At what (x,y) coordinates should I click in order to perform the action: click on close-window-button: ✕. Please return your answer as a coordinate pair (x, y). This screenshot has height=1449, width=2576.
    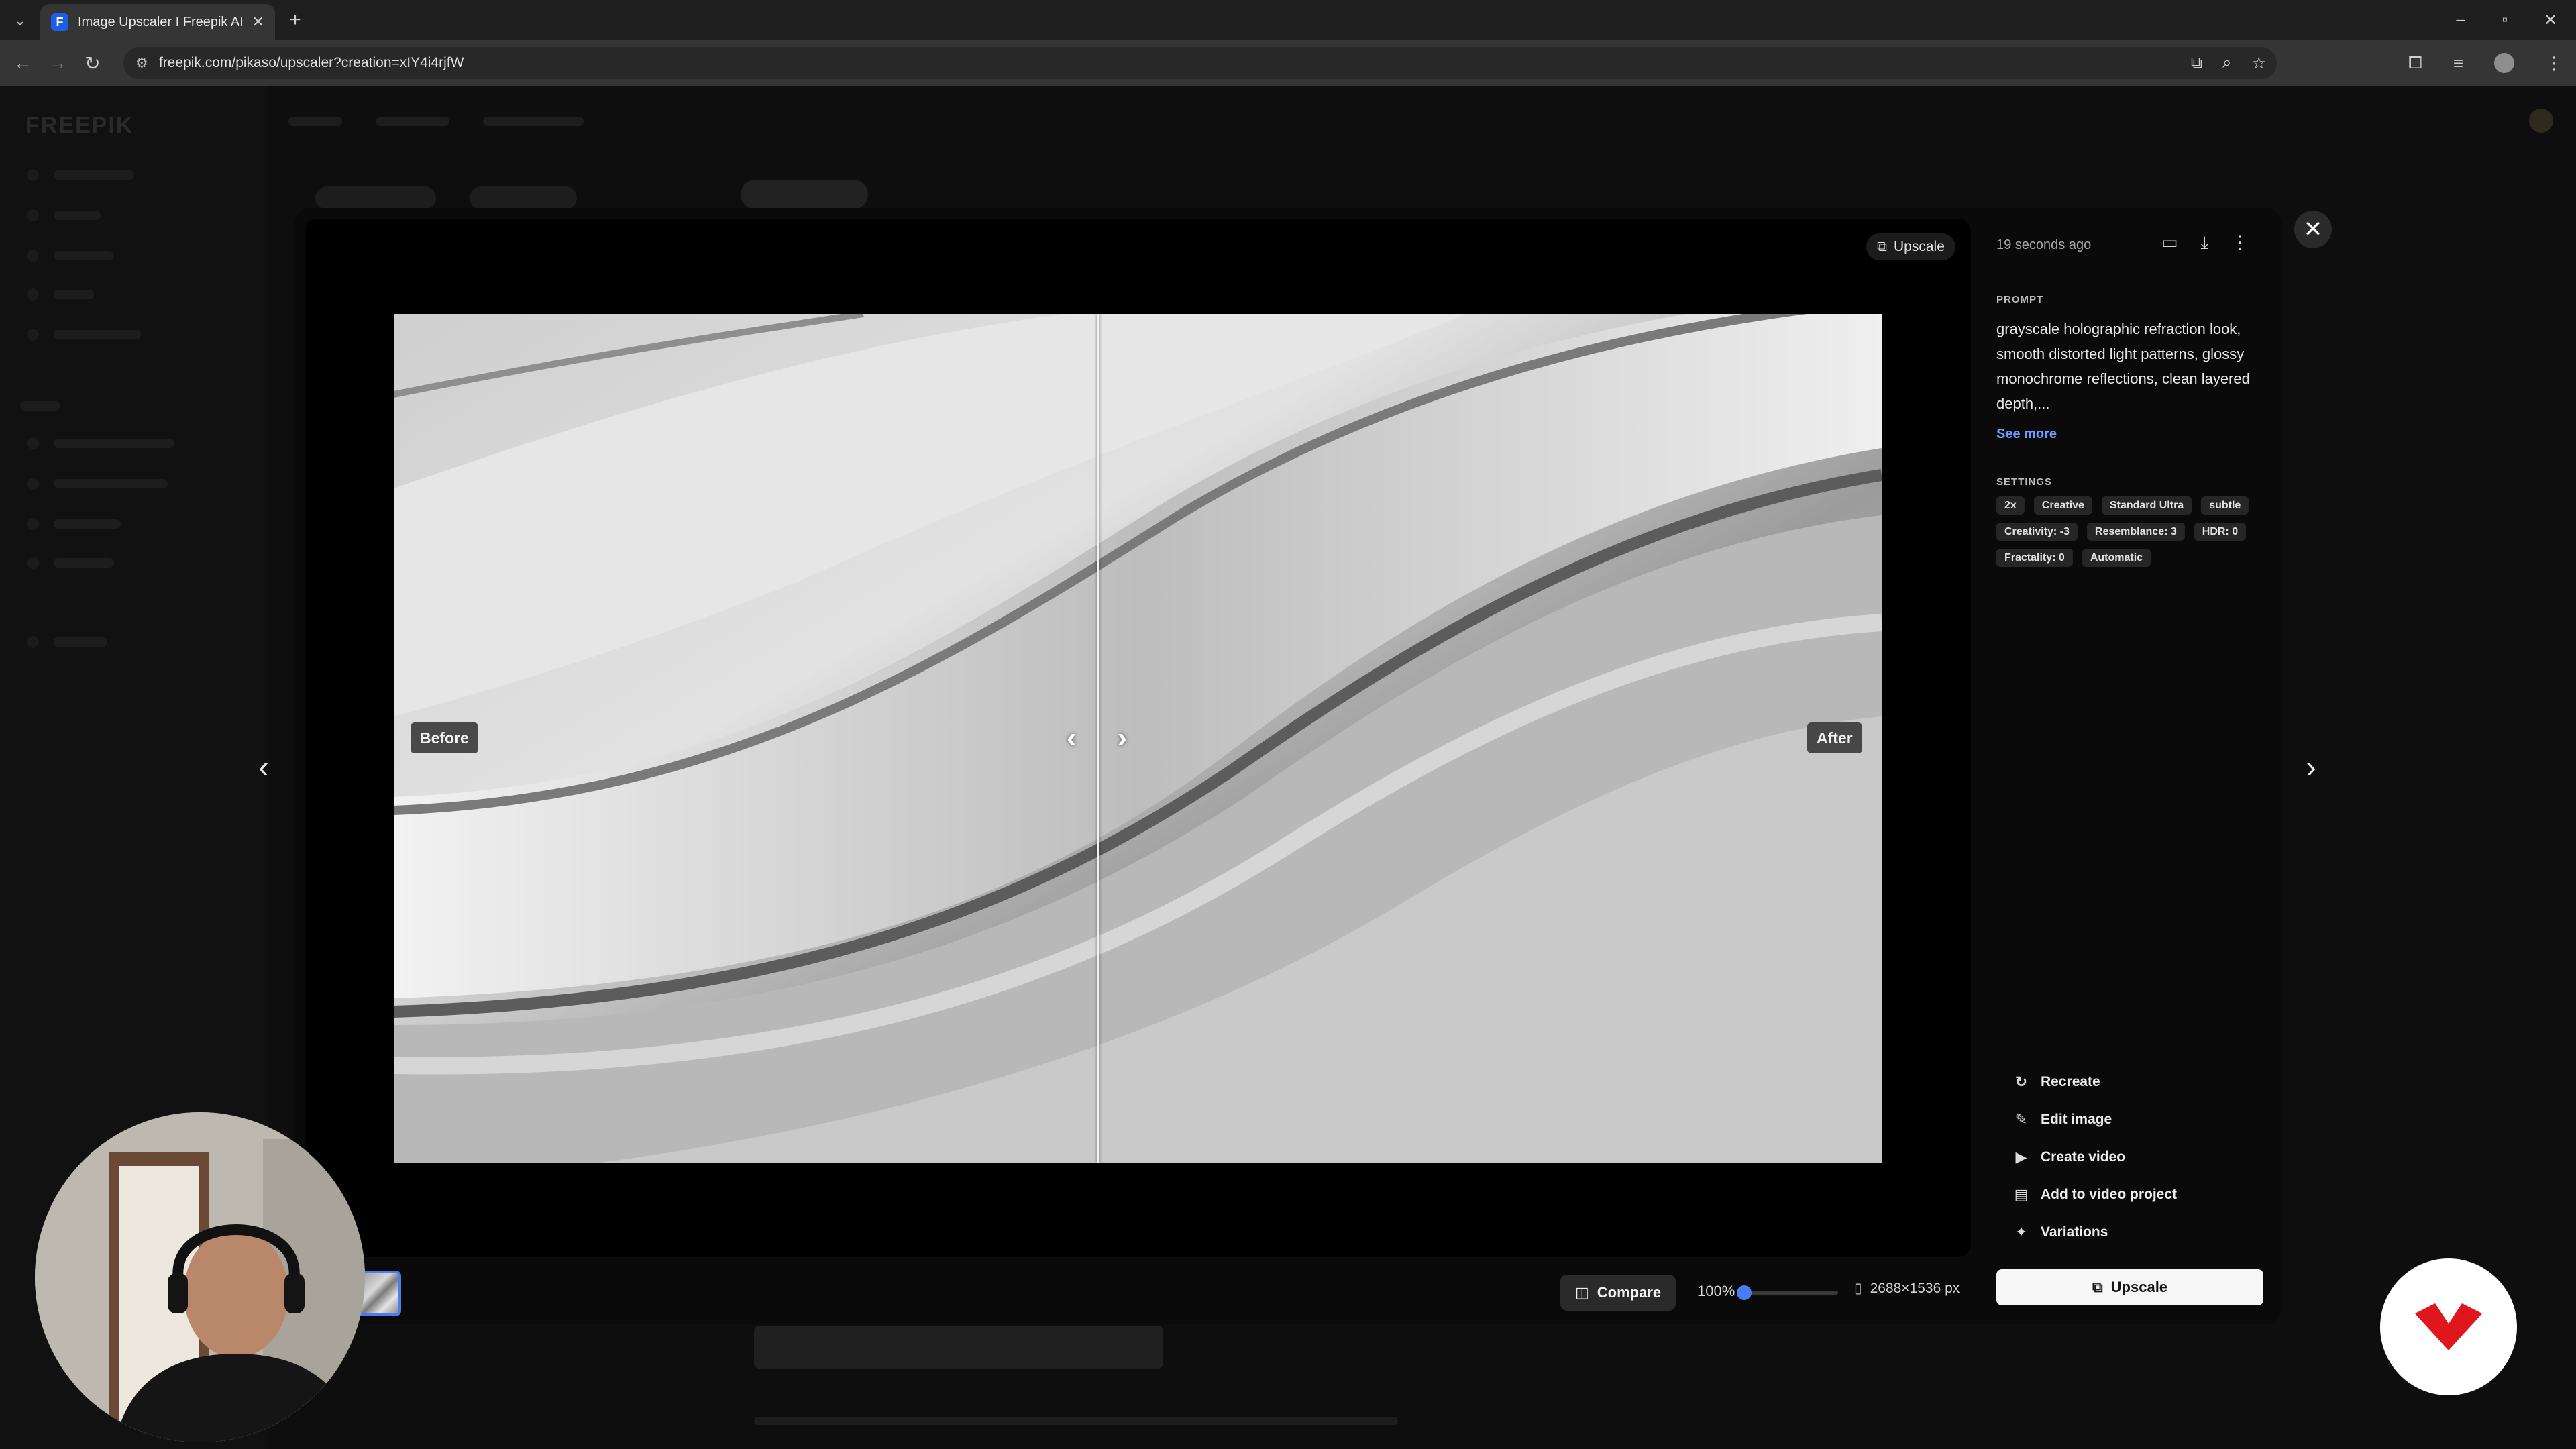
    Looking at the image, I should click on (2550, 20).